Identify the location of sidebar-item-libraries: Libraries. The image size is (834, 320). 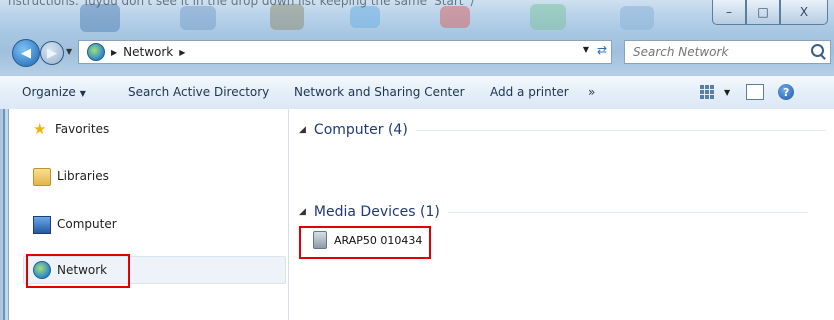
(71, 176).